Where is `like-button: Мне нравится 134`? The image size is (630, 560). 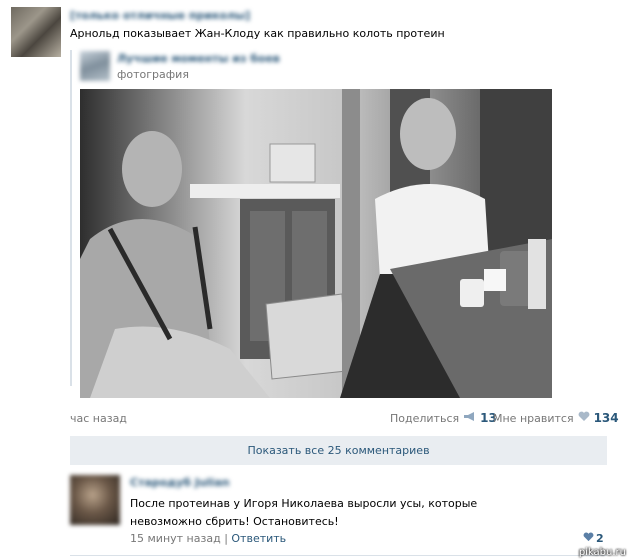 like-button: Мне нравится 134 is located at coordinates (556, 418).